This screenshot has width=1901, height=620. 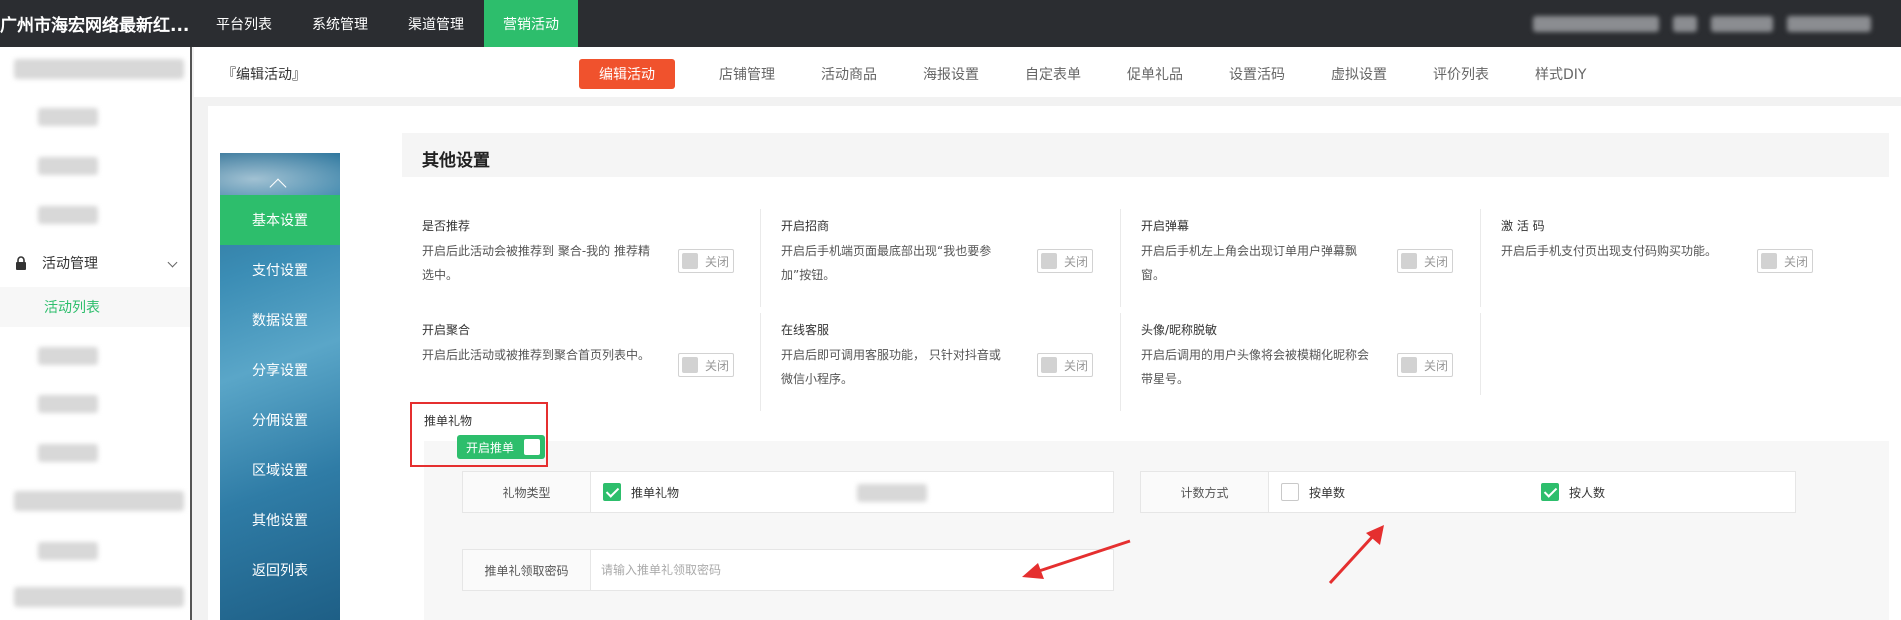 I want to click on tab-style-diy: 样式DIY, so click(x=1560, y=74).